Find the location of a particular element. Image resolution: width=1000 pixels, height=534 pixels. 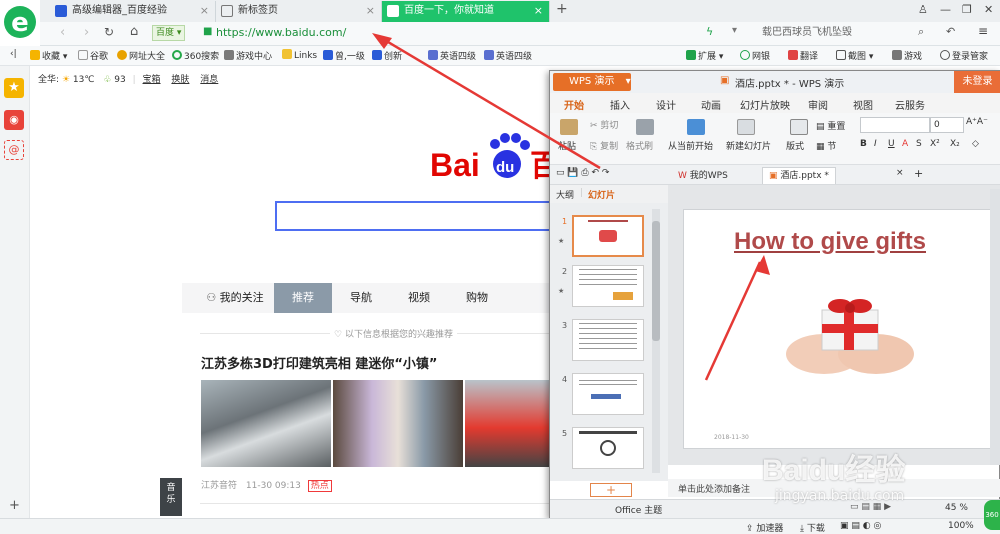

accelerator-button: ⇪ 加速器 is located at coordinates (764, 527).